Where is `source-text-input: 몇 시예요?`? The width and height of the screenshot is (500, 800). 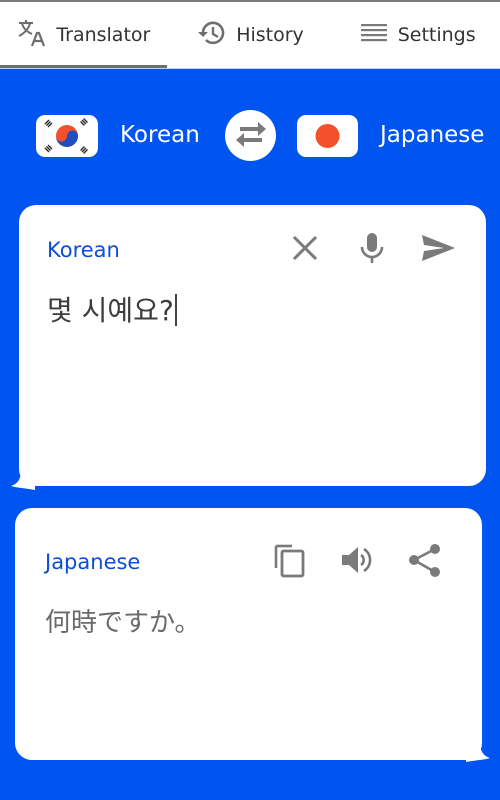 source-text-input: 몇 시예요? is located at coordinates (252, 309).